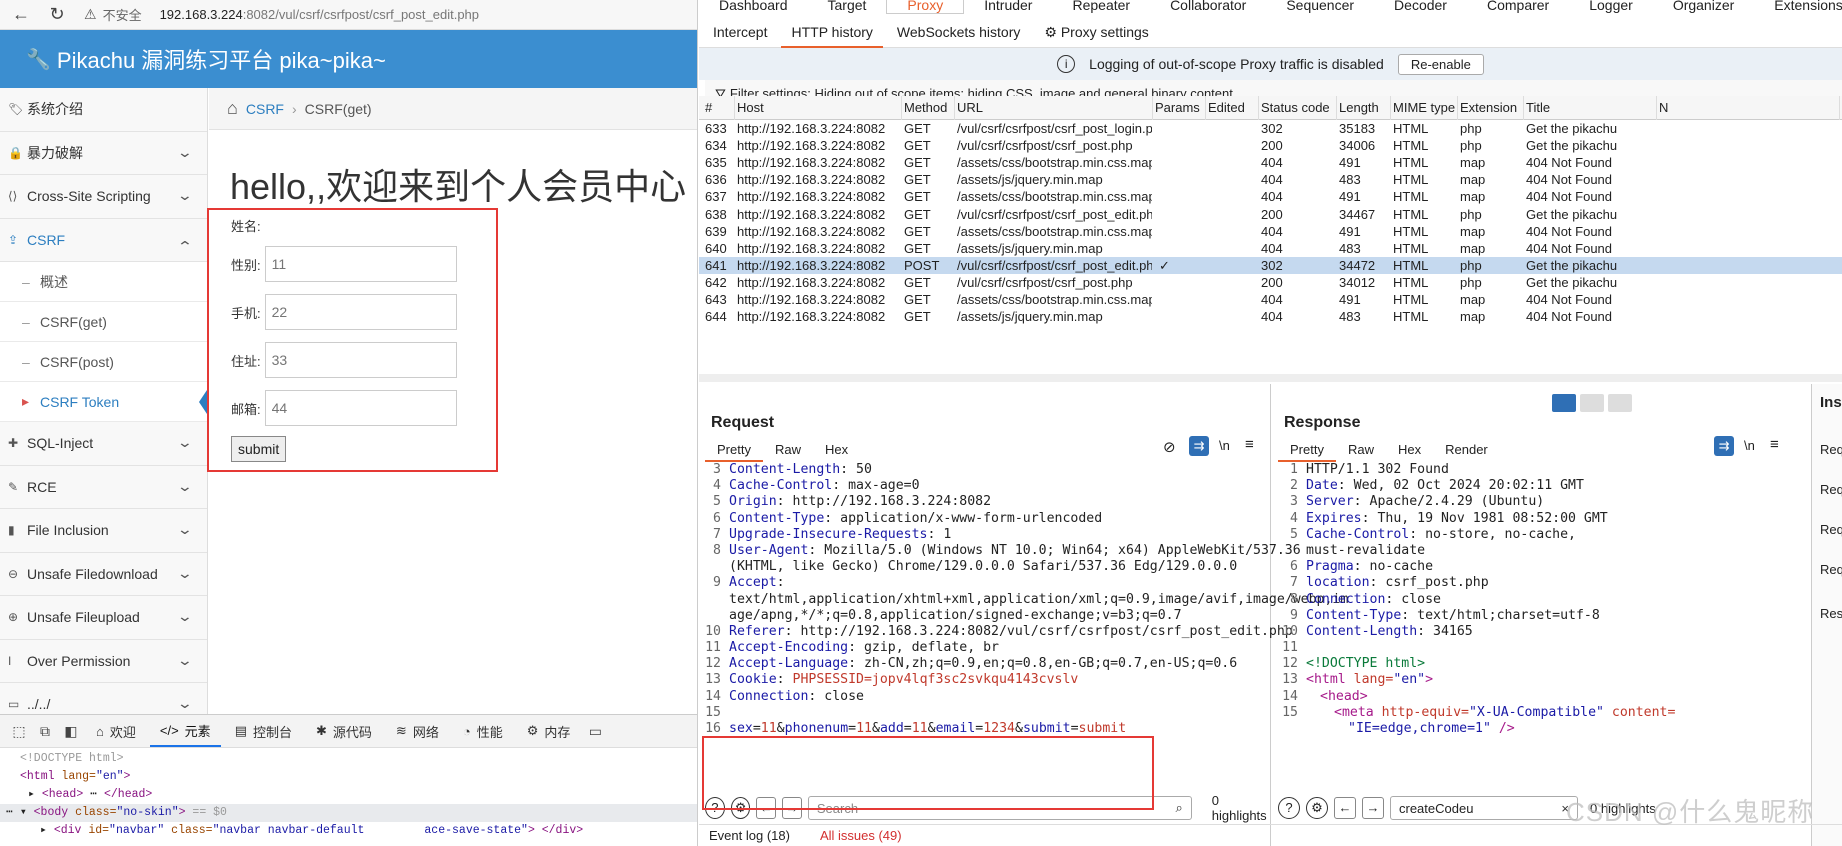 The height and width of the screenshot is (846, 1842). Describe the element at coordinates (232, 108) in the screenshot. I see `home-icon: ⌂` at that location.